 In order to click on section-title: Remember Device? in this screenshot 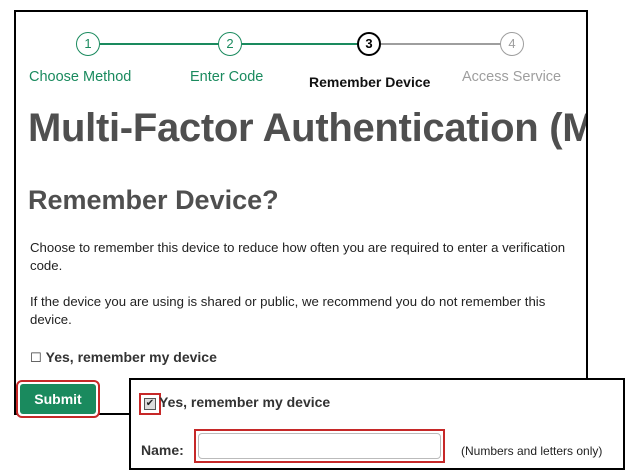, I will do `click(153, 200)`.